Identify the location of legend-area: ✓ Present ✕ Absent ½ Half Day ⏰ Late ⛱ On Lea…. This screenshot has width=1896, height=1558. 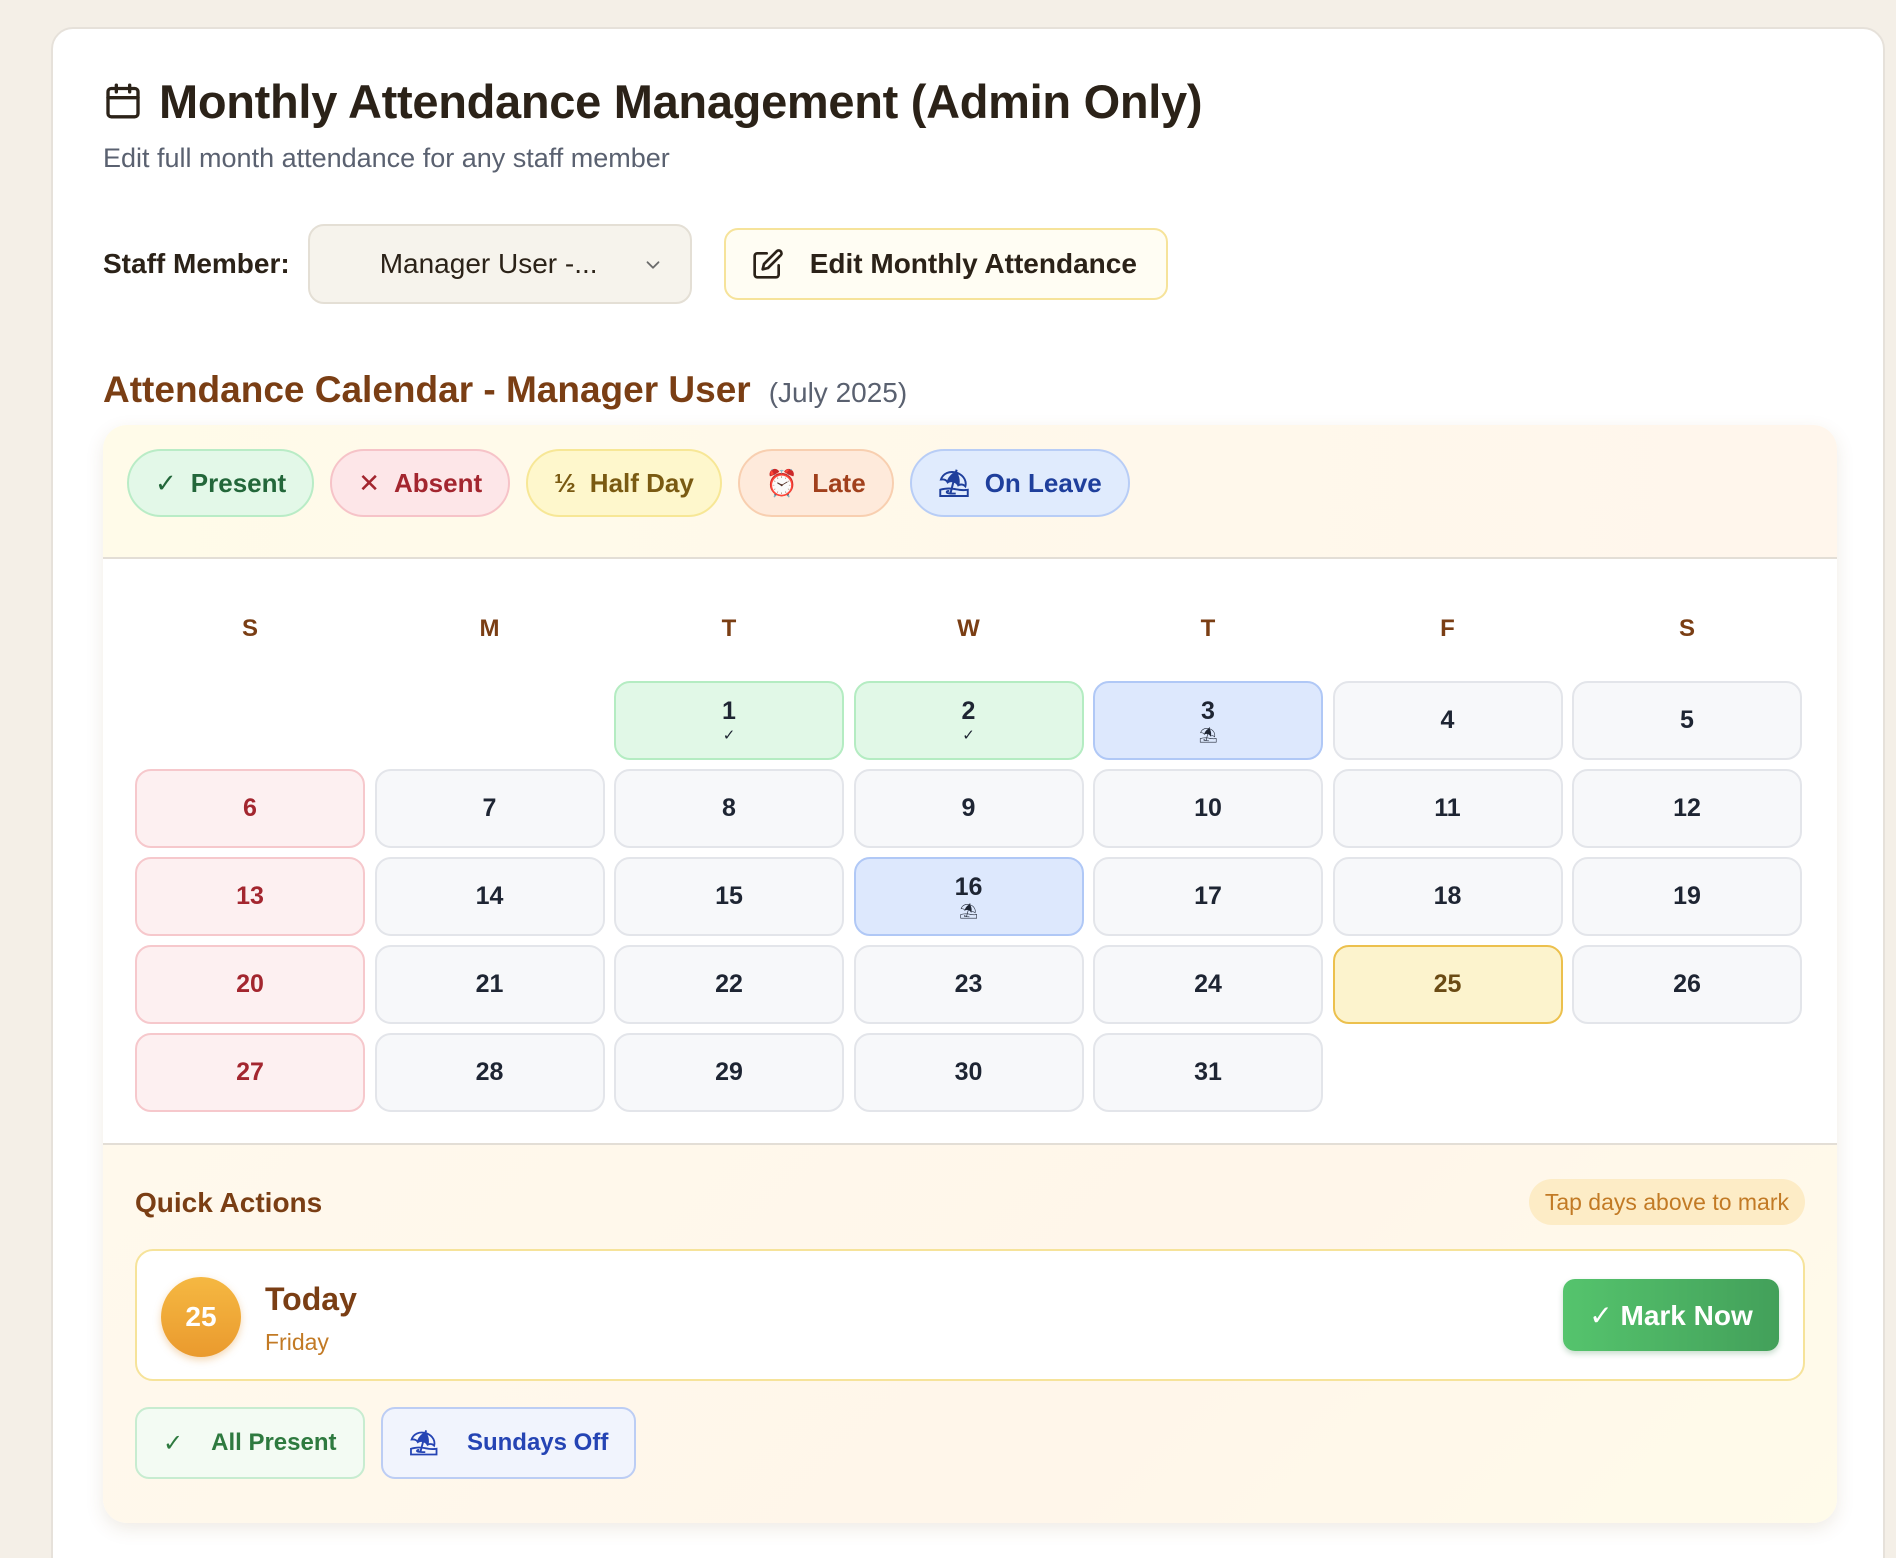
(970, 492).